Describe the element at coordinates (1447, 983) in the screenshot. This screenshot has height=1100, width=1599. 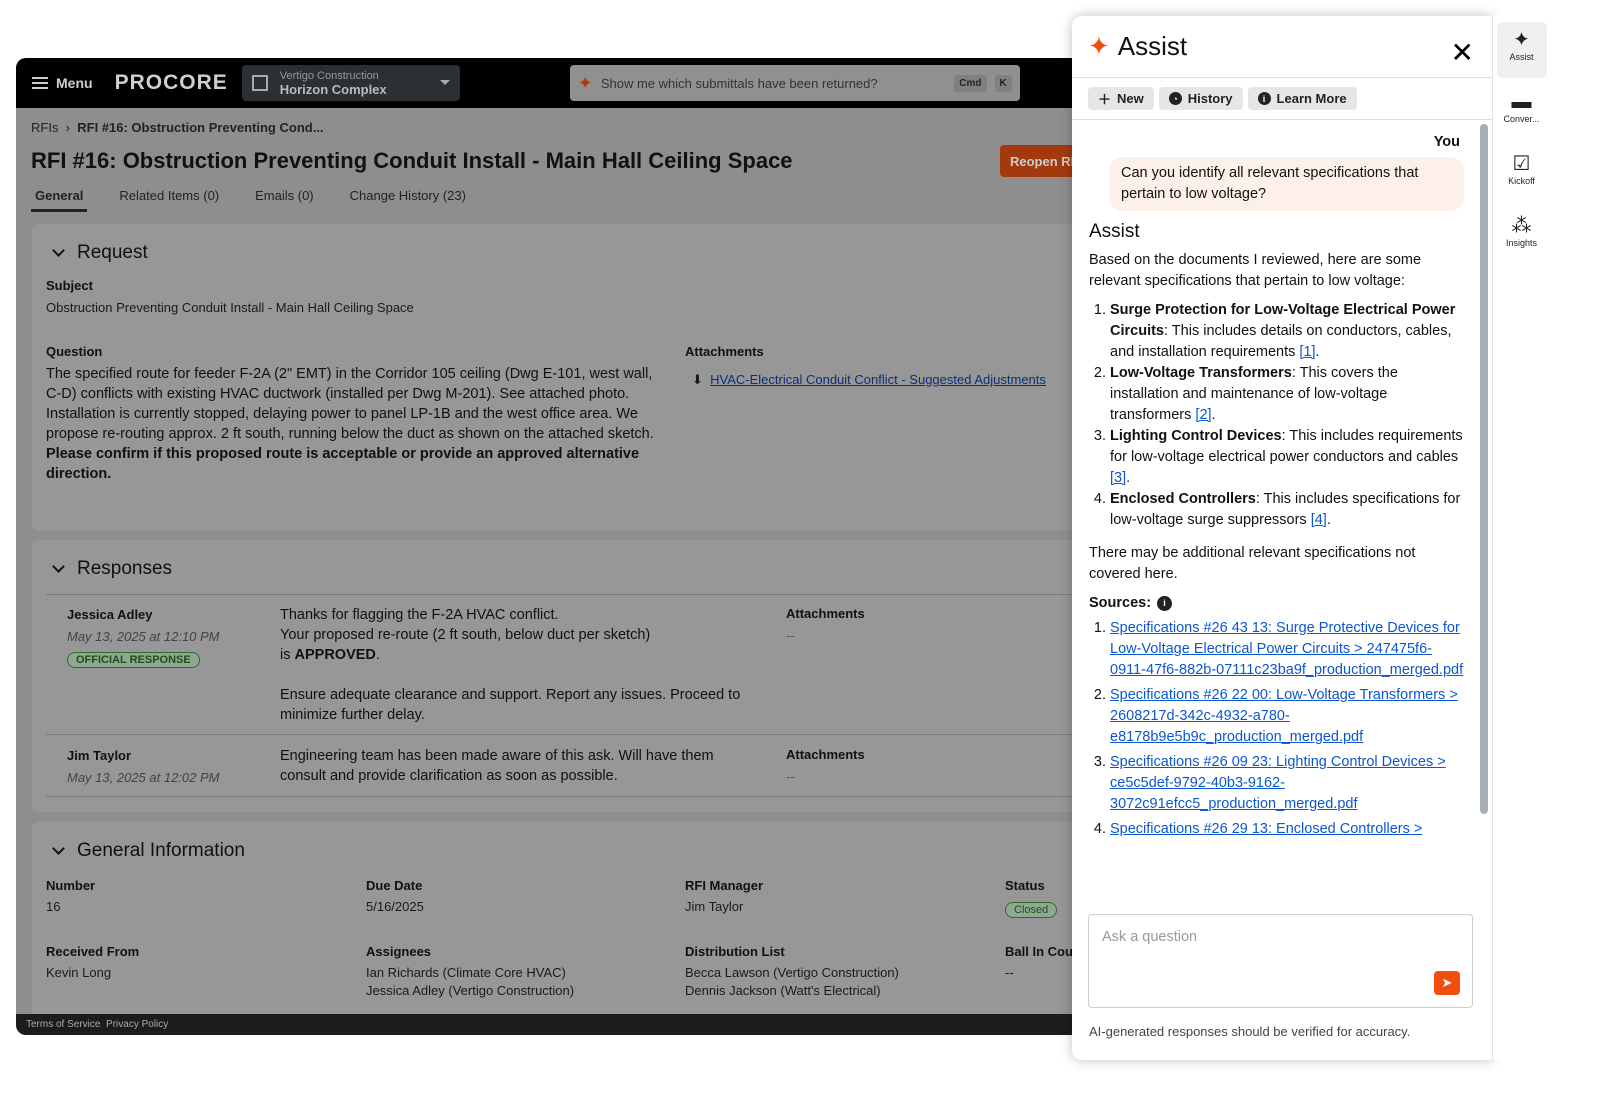
I see `send-button: ➤` at that location.